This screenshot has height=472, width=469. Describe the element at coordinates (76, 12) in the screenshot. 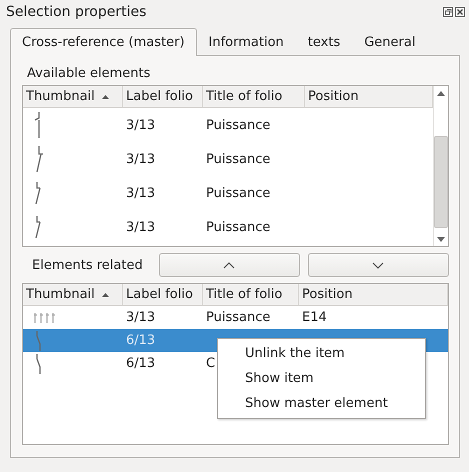

I see `window-title: Selection properties` at that location.